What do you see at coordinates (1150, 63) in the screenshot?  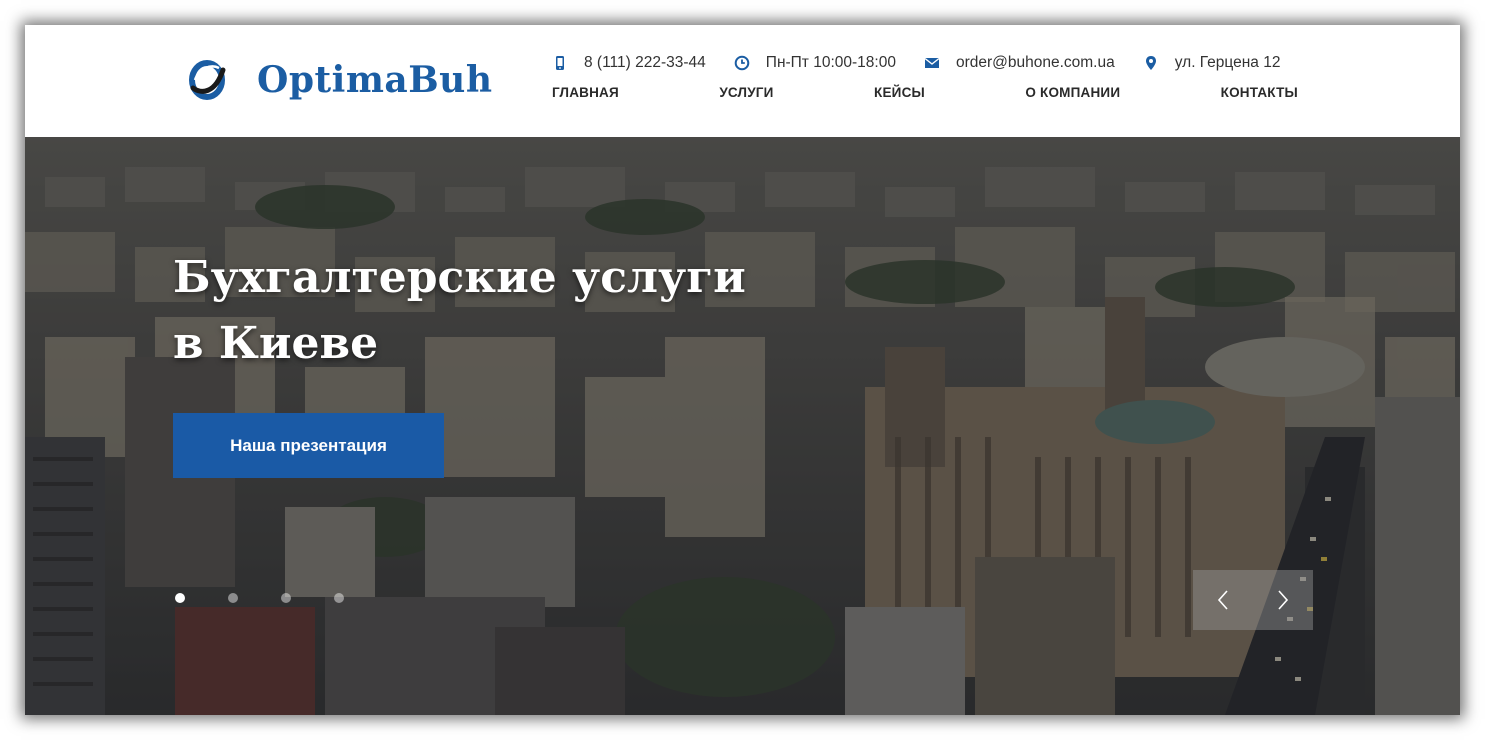 I see `map-pin-icon` at bounding box center [1150, 63].